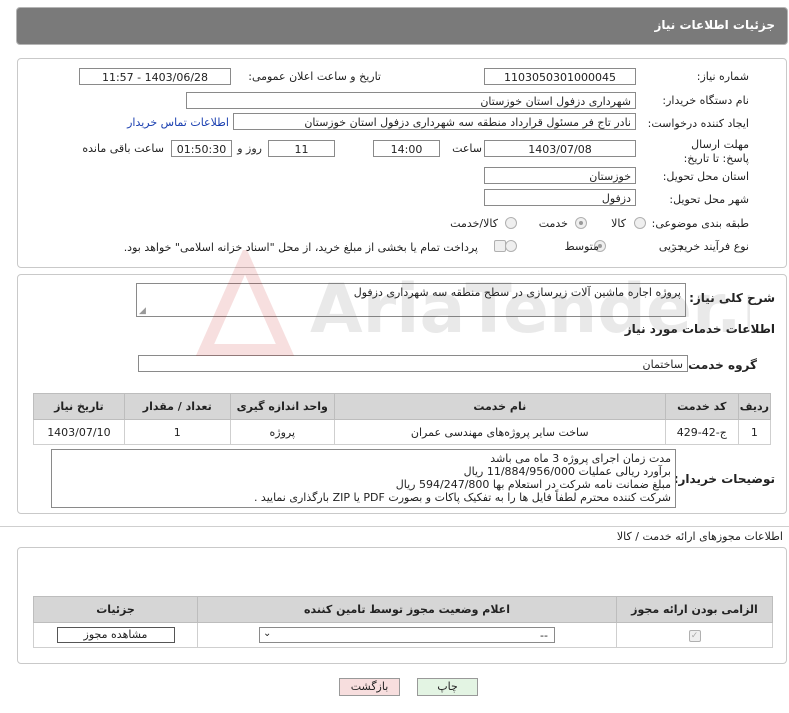 The image size is (789, 713). What do you see at coordinates (671, 246) in the screenshot?
I see `process-option-minor-label: جزیی` at bounding box center [671, 246].